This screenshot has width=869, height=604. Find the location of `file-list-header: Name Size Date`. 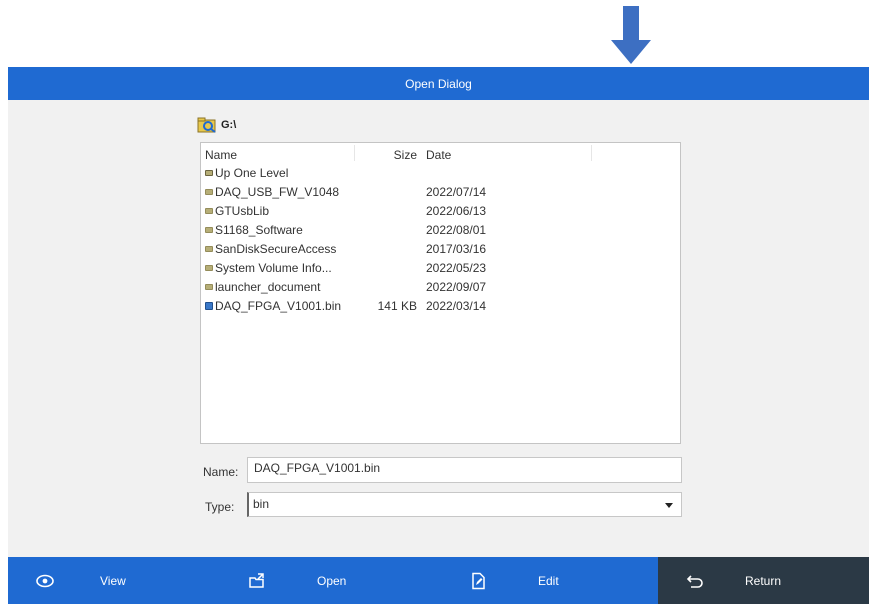

file-list-header: Name Size Date is located at coordinates (440, 155).